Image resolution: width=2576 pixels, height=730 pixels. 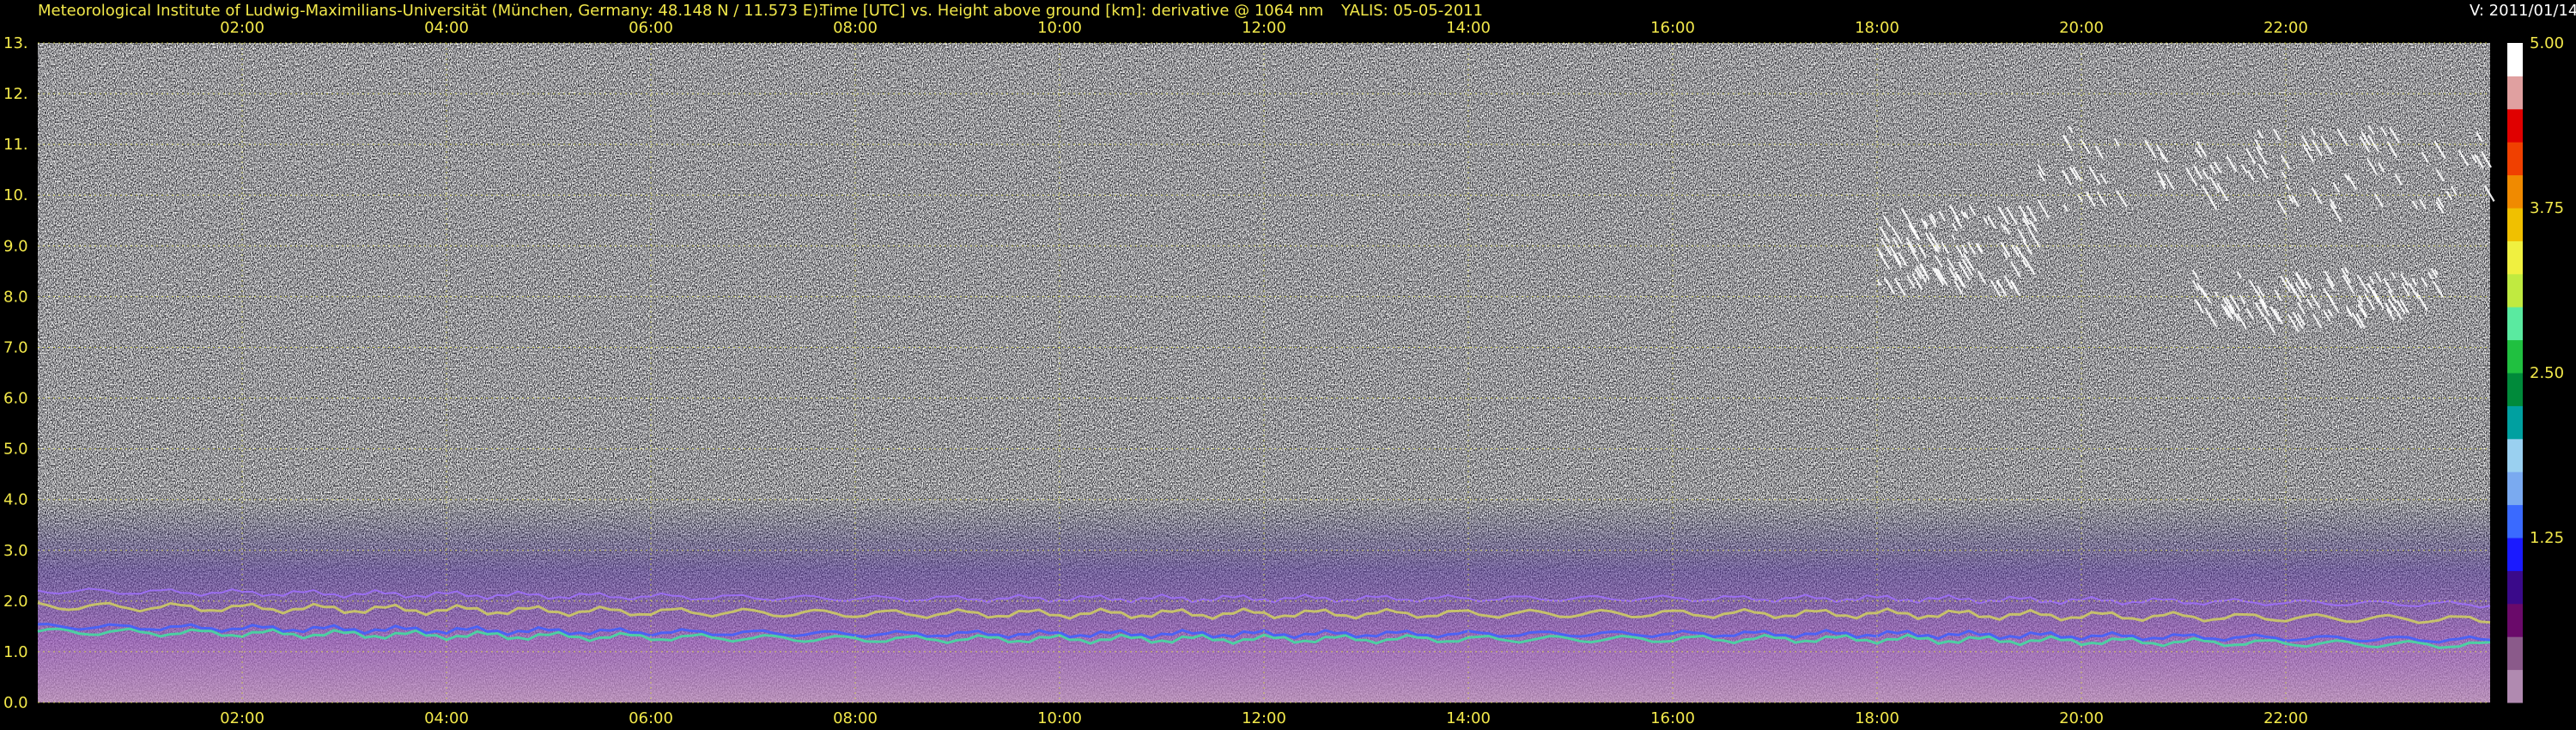 I want to click on x-tick-label-bottom: 06:00, so click(x=651, y=718).